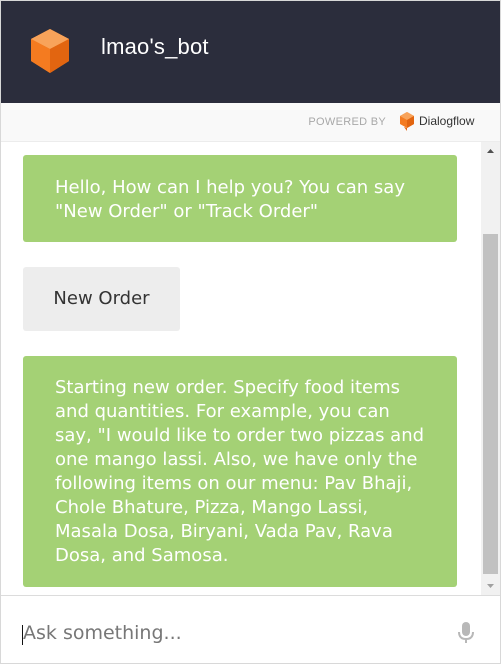 The image size is (501, 664). Describe the element at coordinates (490, 586) in the screenshot. I see `scroll-down-arrow-icon` at that location.